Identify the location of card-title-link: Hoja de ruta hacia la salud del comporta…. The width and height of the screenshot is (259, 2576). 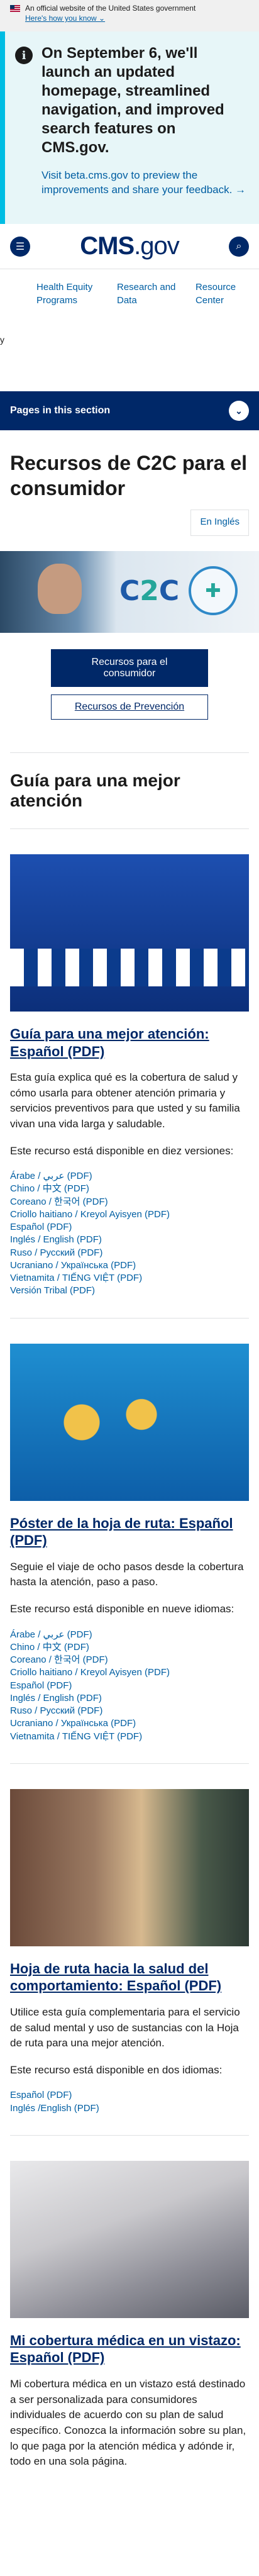
(115, 1977).